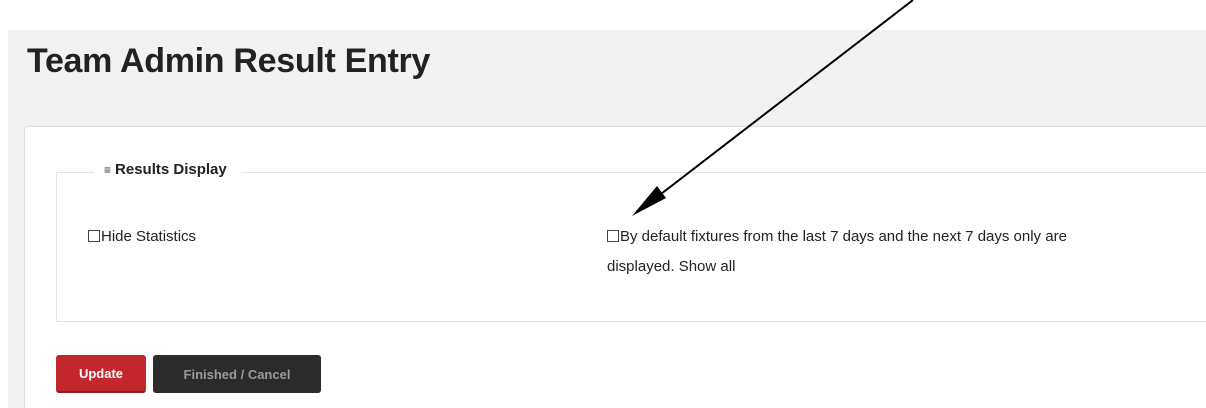 The height and width of the screenshot is (408, 1206). Describe the element at coordinates (94, 236) in the screenshot. I see `hide-statistics-checkbox` at that location.